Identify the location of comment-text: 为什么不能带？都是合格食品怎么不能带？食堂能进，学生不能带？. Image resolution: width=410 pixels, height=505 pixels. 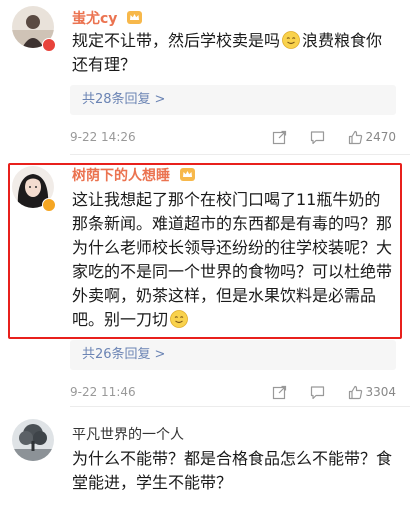
(232, 470).